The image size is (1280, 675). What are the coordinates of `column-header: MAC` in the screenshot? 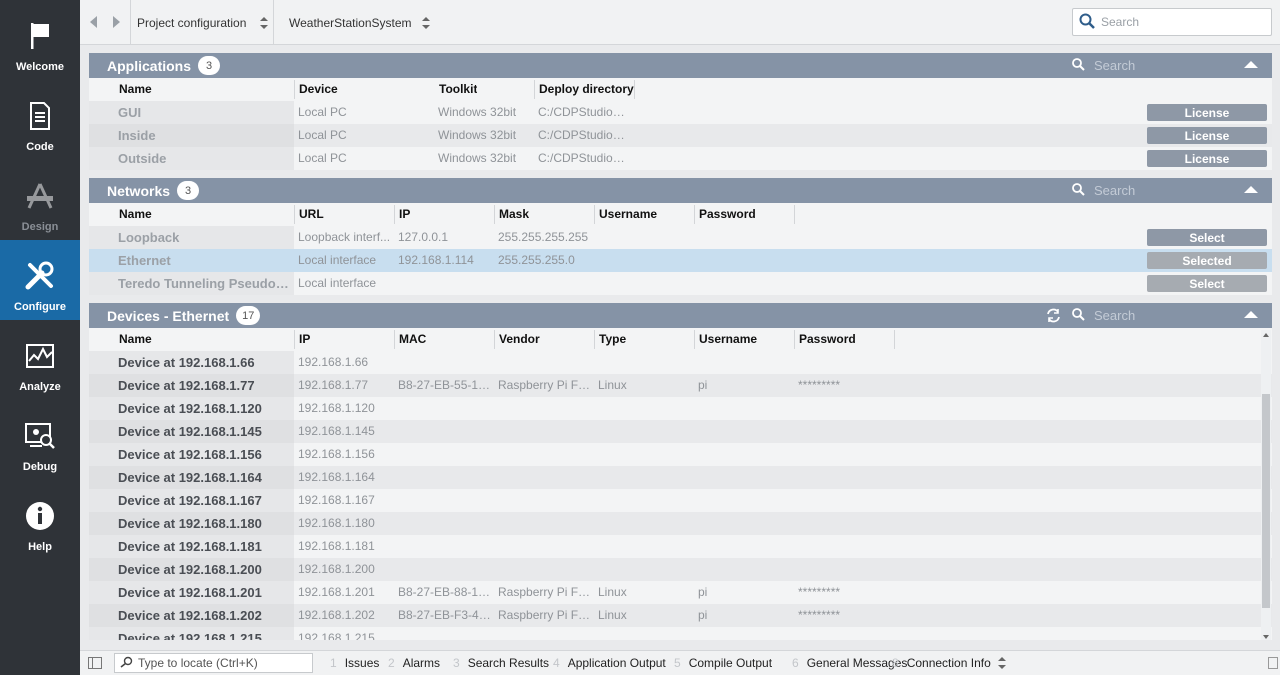 It's located at (412, 339).